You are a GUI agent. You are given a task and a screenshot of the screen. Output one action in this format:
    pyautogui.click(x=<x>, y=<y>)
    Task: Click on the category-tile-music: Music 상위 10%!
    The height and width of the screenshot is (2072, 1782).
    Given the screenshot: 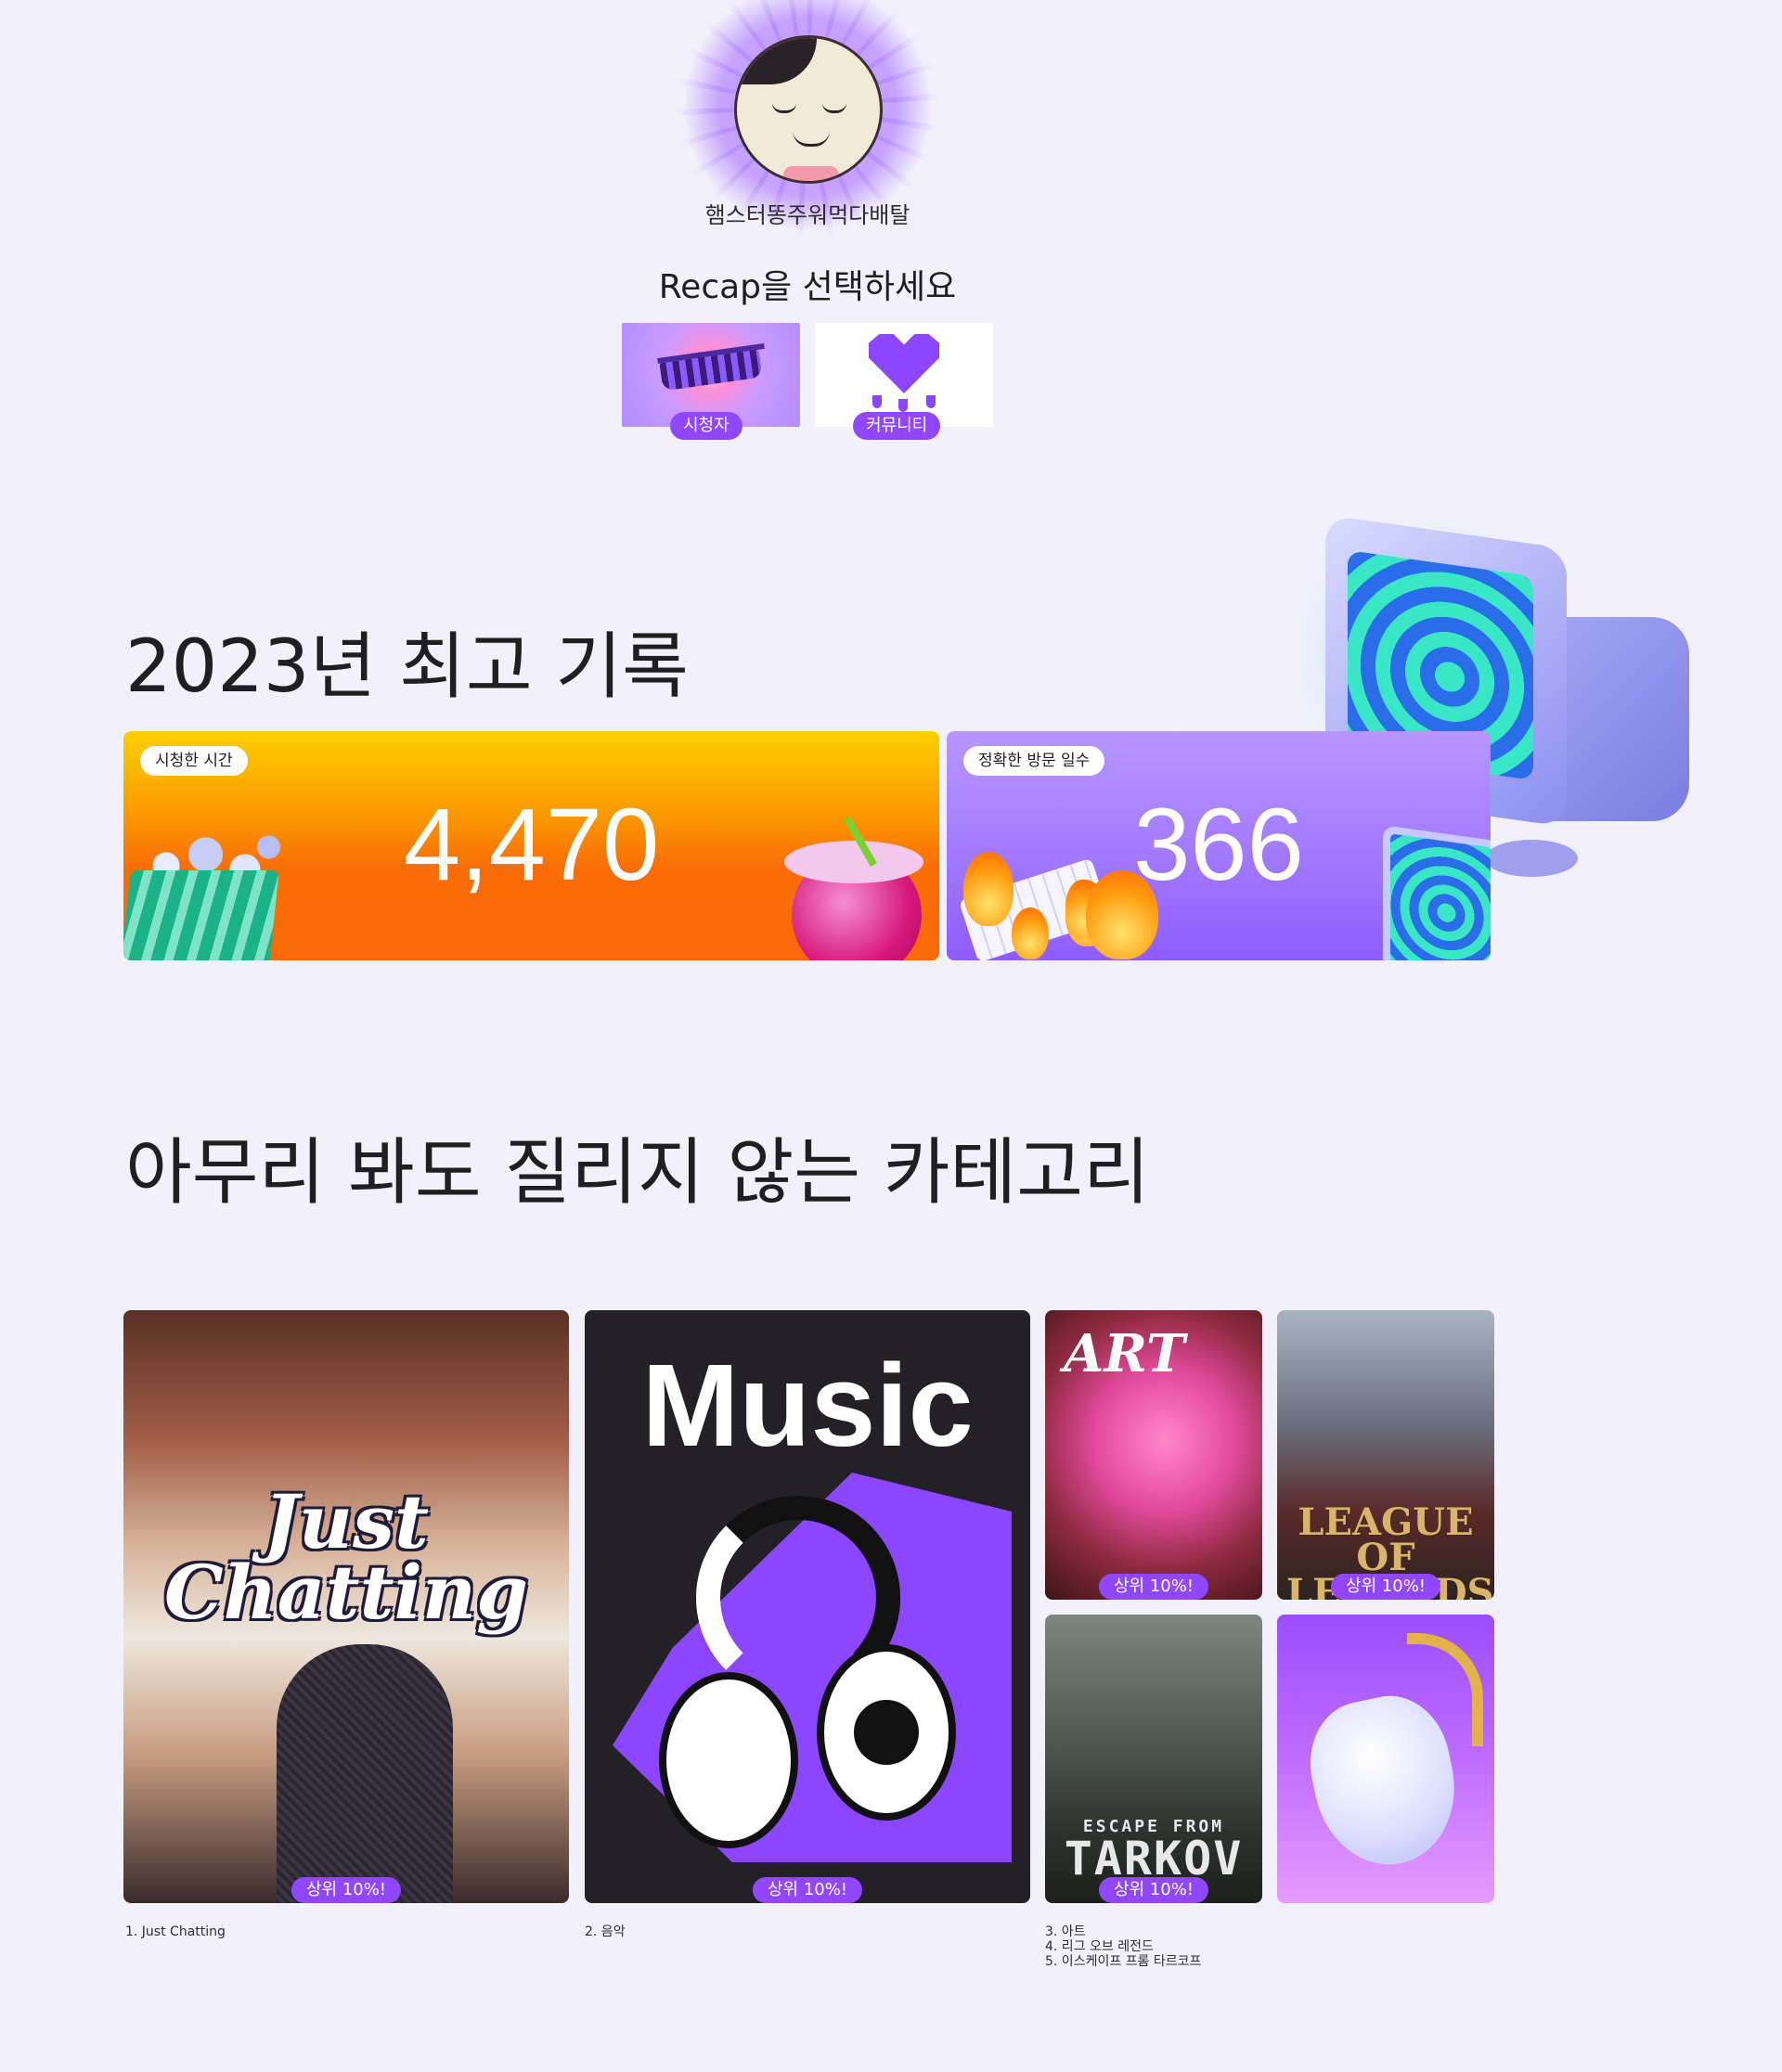 What is the action you would take?
    pyautogui.click(x=807, y=1606)
    